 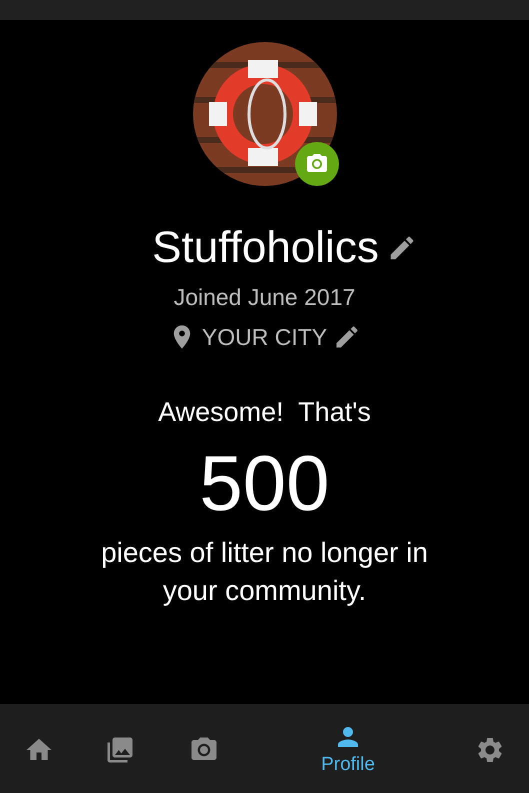 I want to click on profile-name: Stuffoholics, so click(x=265, y=248).